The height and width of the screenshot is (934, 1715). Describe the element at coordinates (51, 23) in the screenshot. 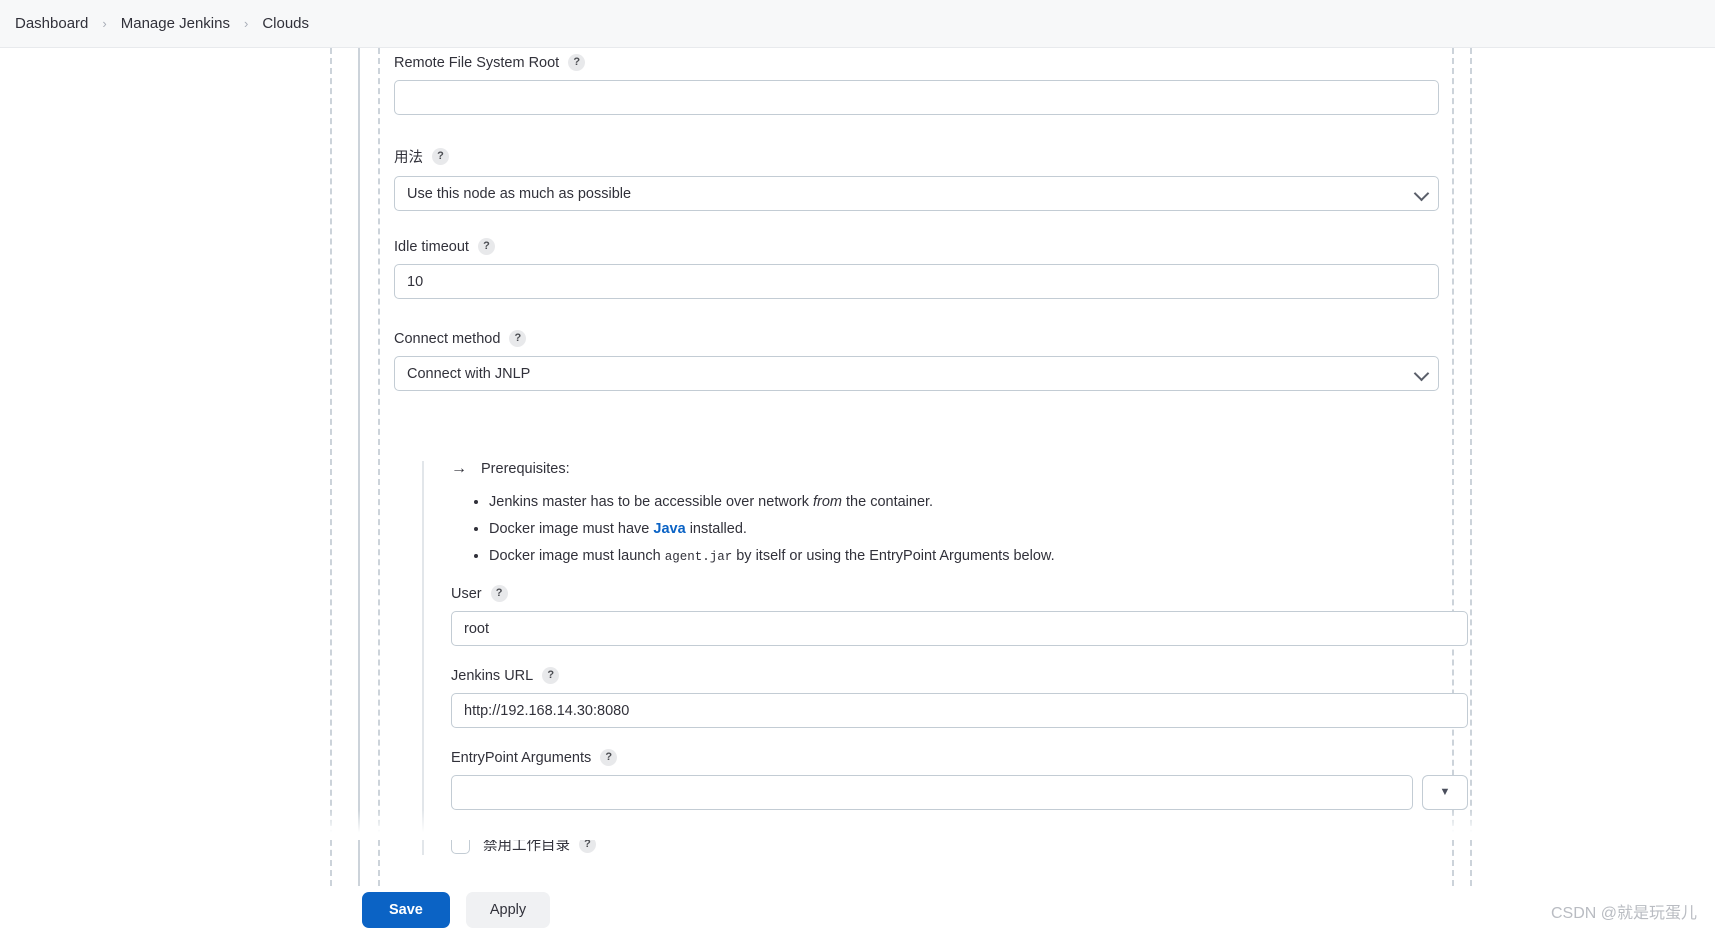

I see `breadcrumb-item-dashboard: Dashboard` at that location.